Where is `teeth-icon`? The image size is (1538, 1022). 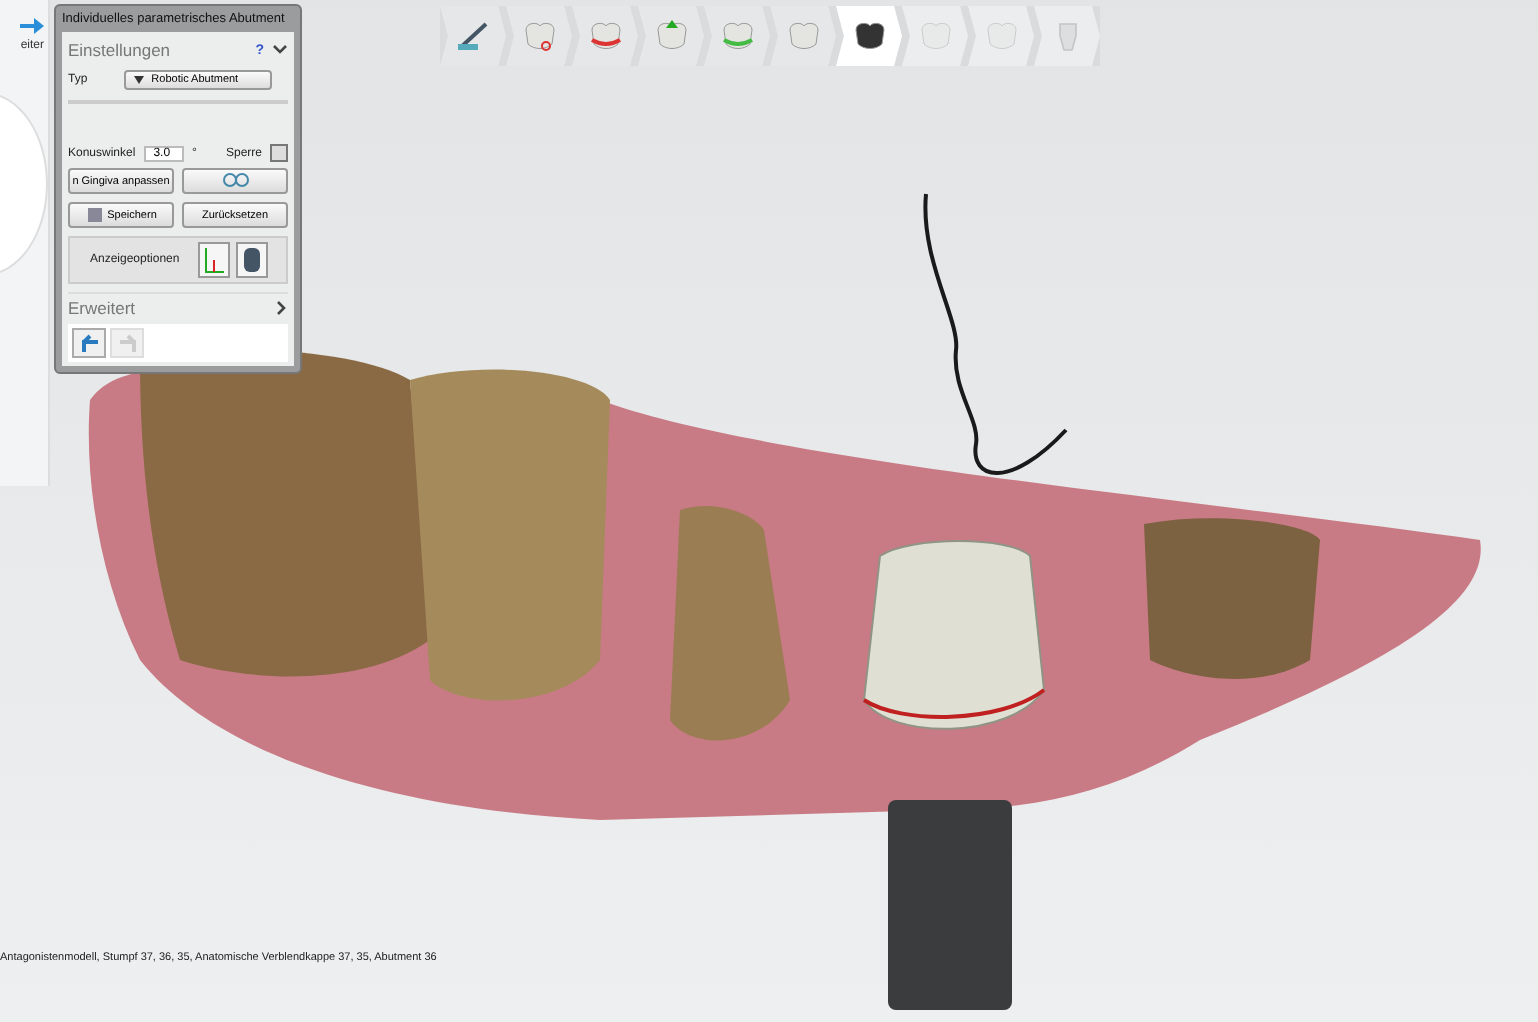 teeth-icon is located at coordinates (235, 181).